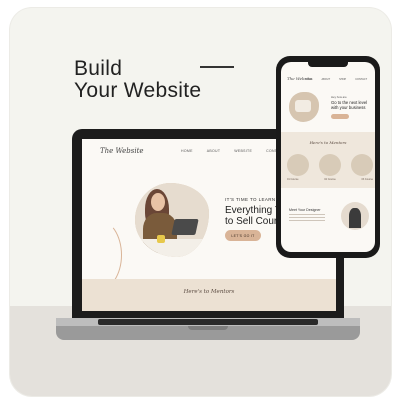 Image resolution: width=399 pixels, height=403 pixels. Describe the element at coordinates (303, 106) in the screenshot. I see `phone-hero-laptop` at that location.